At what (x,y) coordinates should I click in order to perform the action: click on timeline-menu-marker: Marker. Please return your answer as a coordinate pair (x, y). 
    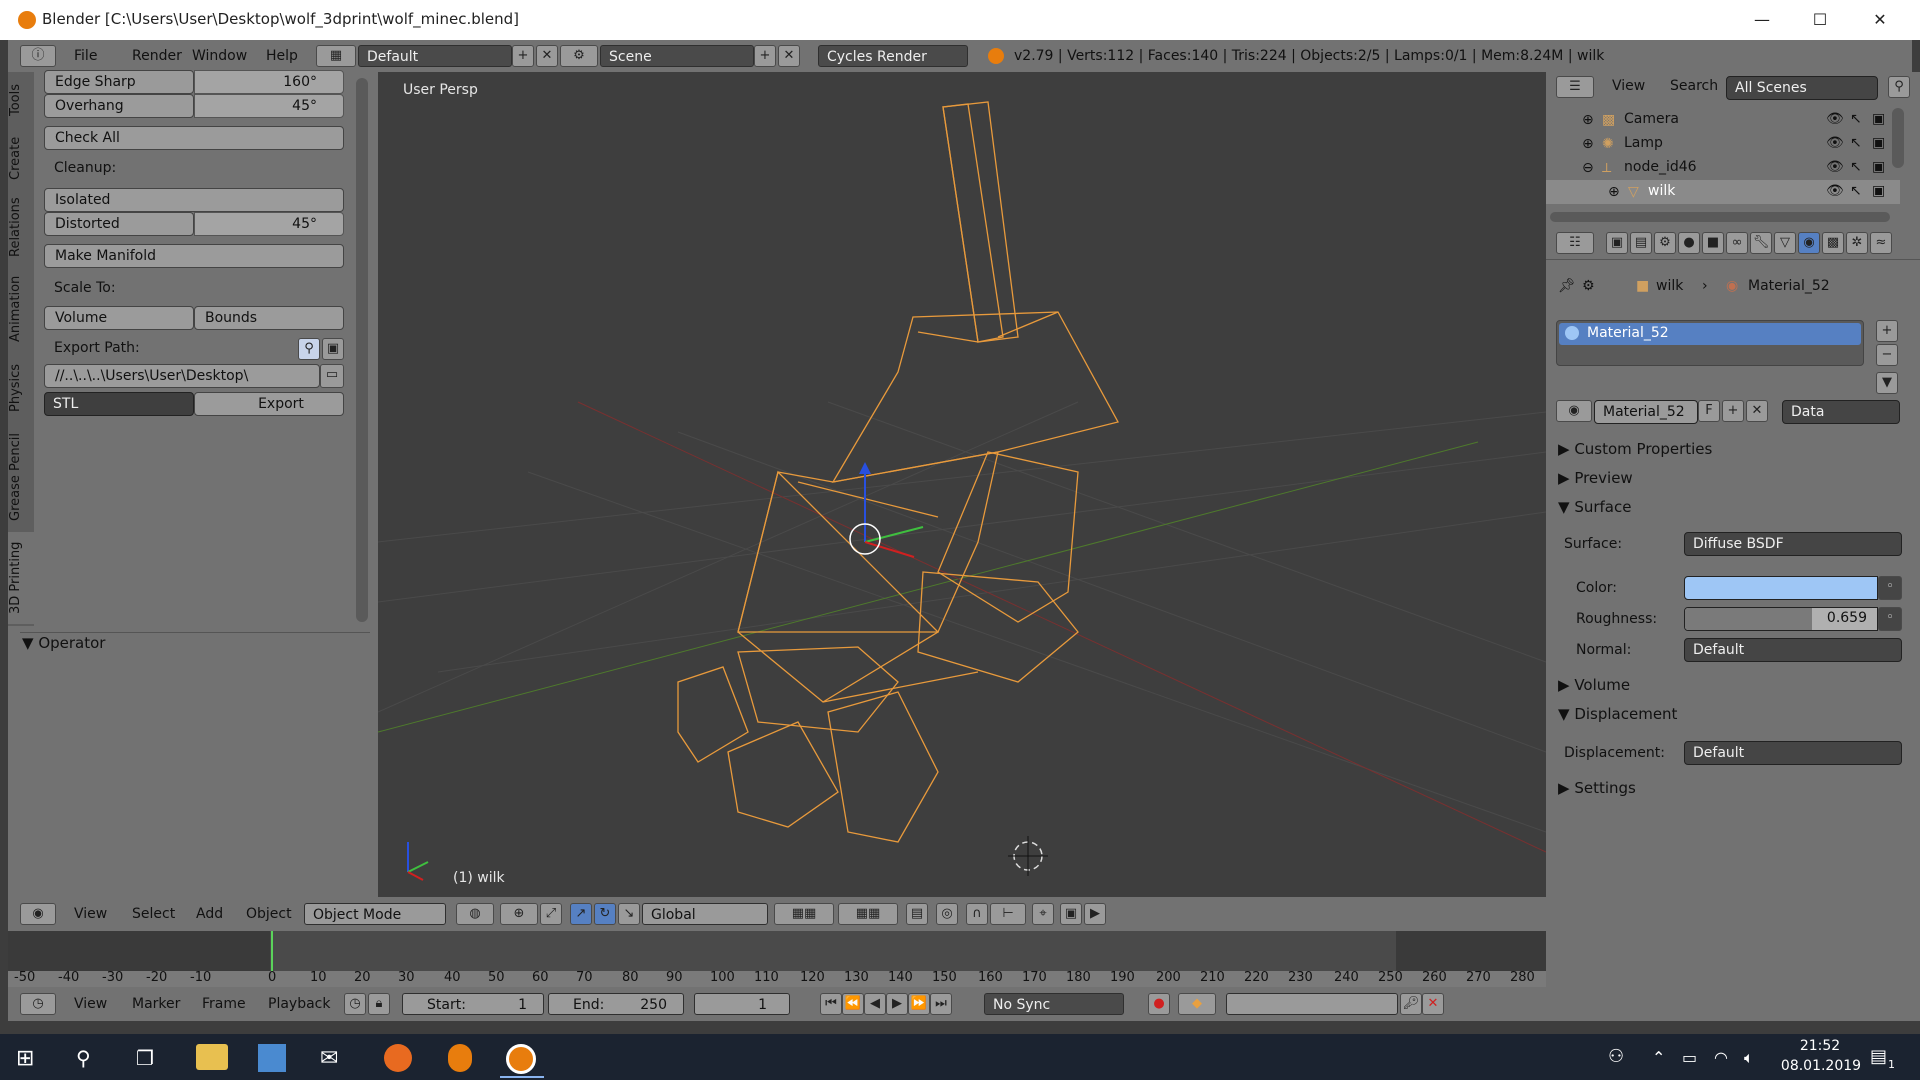
    Looking at the image, I should click on (156, 1004).